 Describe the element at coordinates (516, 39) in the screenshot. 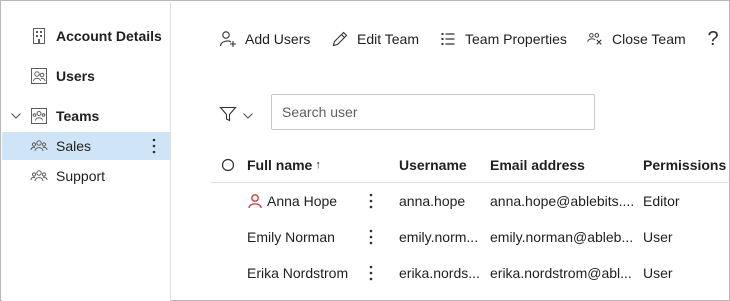

I see `team-properties-label: Team Properties` at that location.